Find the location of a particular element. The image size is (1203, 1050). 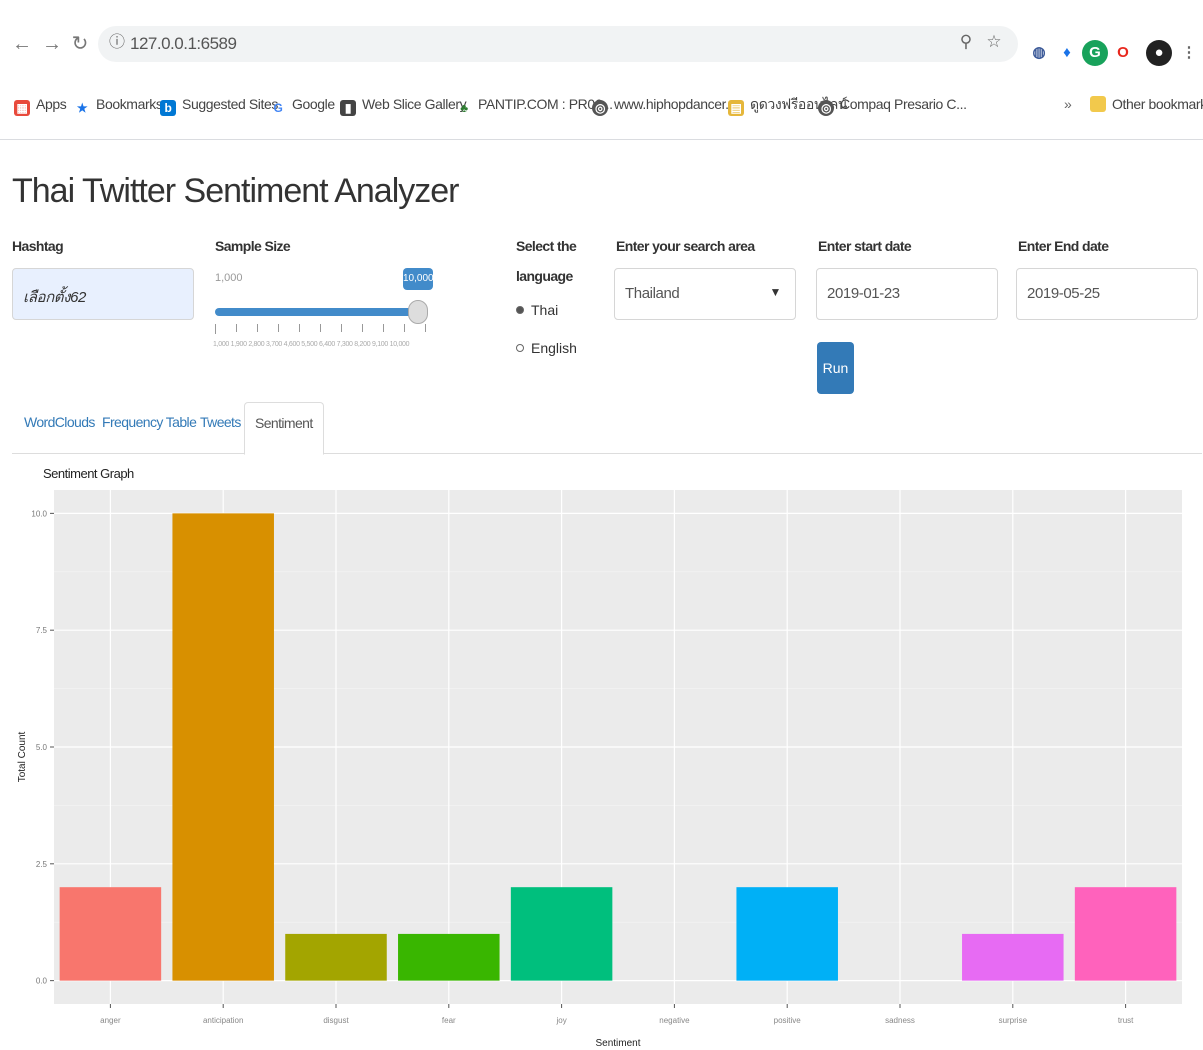

y-axis-title: Total Count is located at coordinates (22, 756).